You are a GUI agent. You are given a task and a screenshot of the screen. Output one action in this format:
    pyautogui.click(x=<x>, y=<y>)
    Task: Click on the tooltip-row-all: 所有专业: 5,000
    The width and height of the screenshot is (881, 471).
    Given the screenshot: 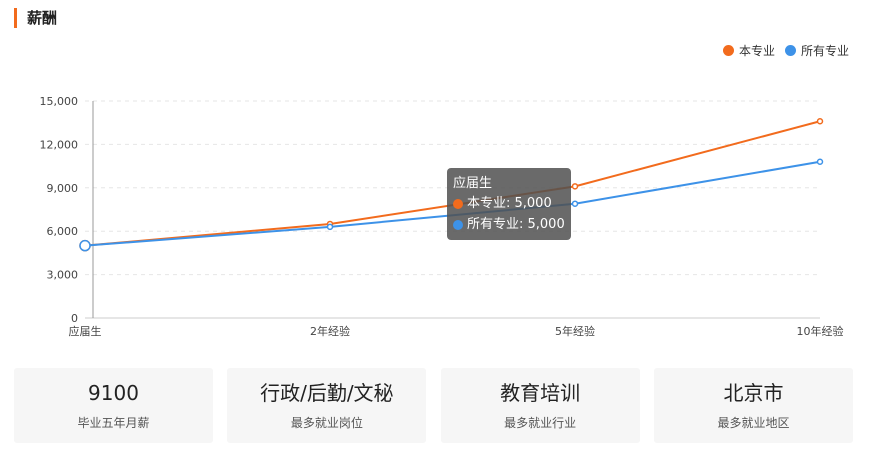 What is the action you would take?
    pyautogui.click(x=509, y=224)
    